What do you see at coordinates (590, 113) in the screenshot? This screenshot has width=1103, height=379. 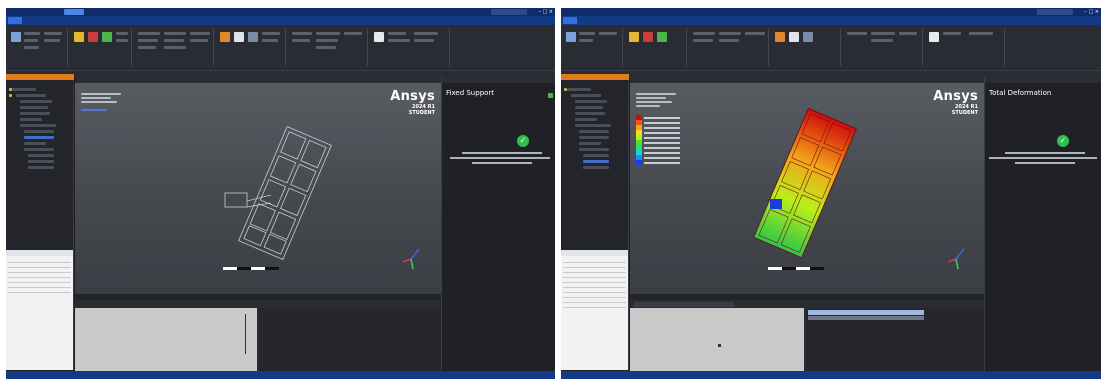 I see `tree-node-coordinate-systems` at bounding box center [590, 113].